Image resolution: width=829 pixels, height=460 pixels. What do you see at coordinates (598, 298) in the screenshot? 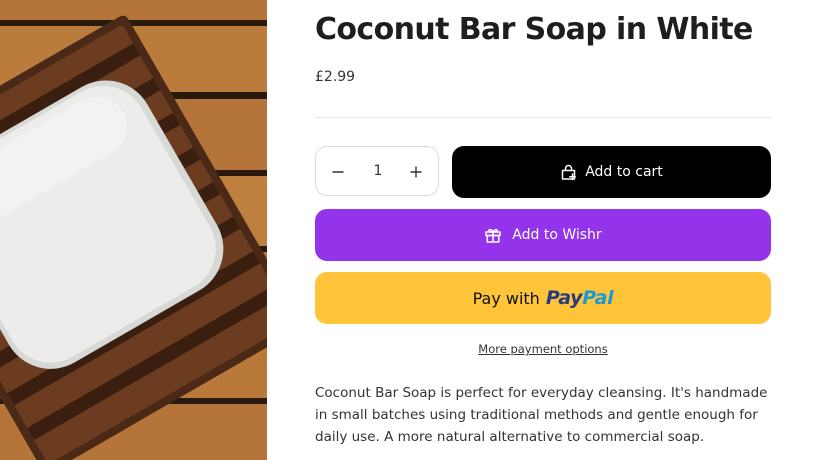
I see `paypal-logo-pal: Pal` at bounding box center [598, 298].